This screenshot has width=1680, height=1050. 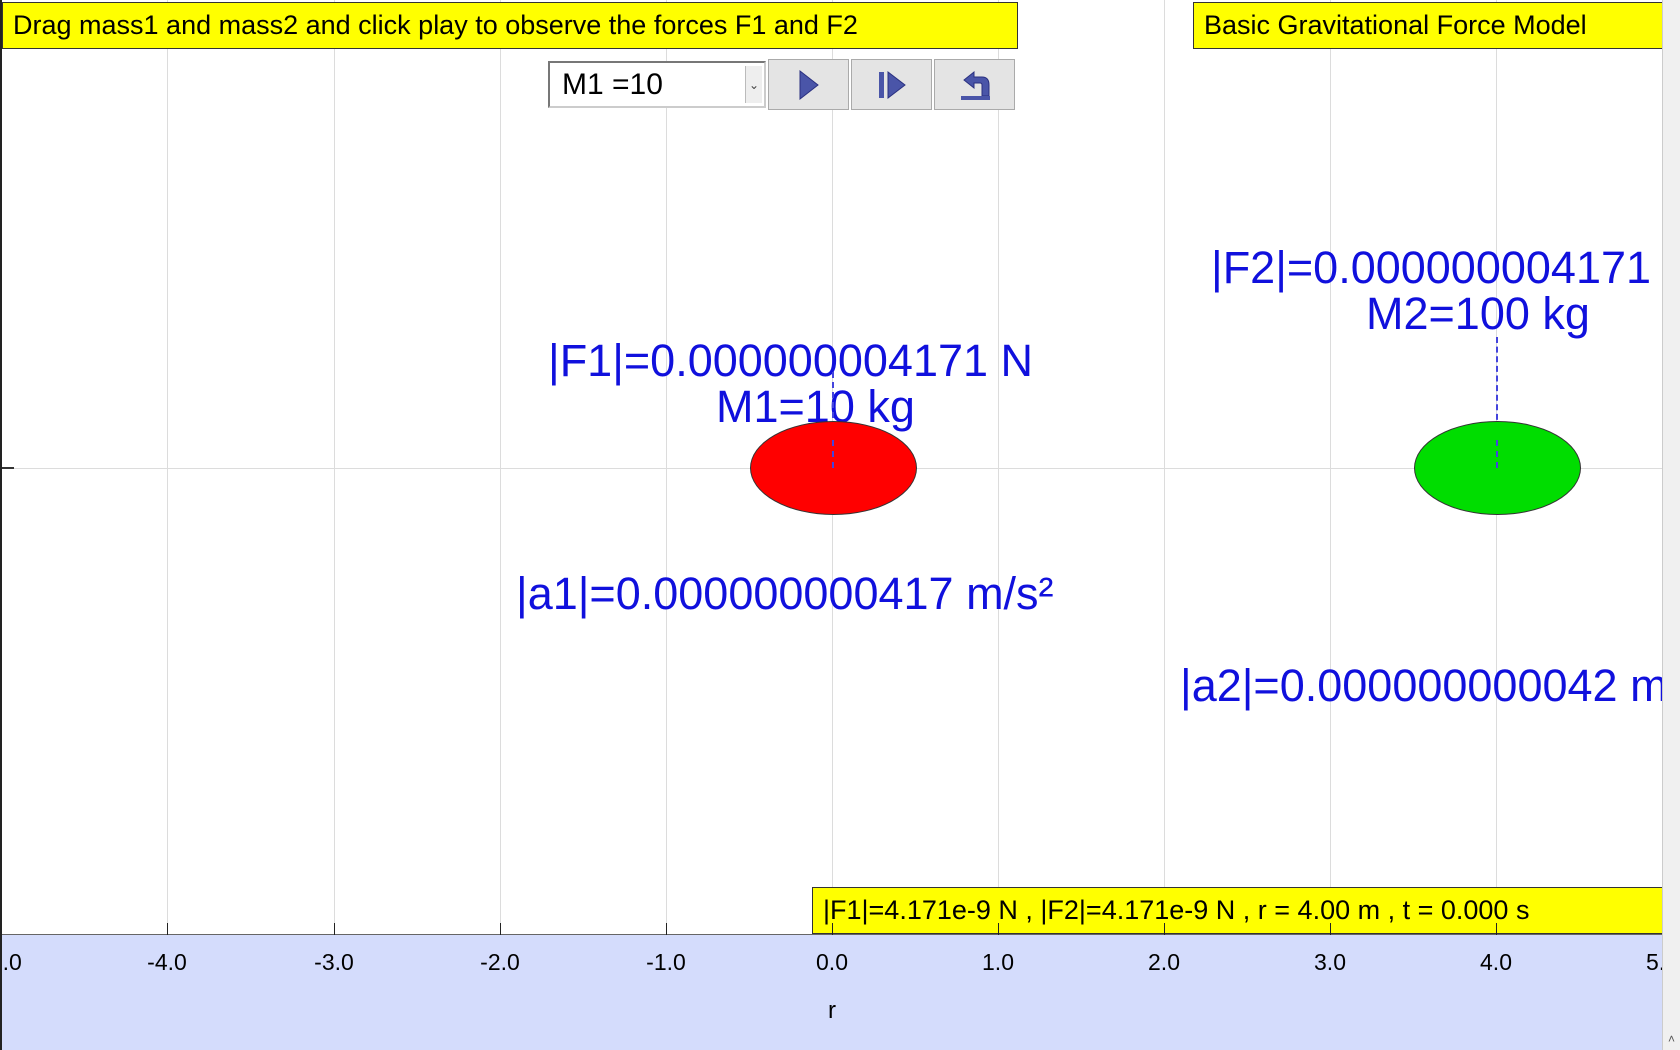 I want to click on m2-label: M2=100 kg, so click(x=1478, y=313).